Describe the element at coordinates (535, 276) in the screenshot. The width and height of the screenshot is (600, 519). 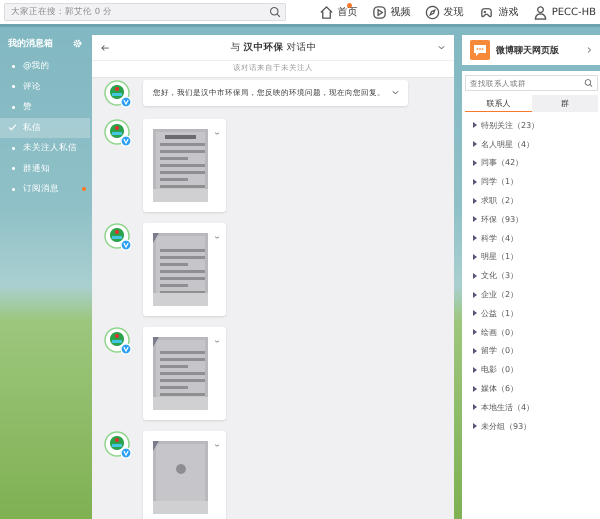
I see `contact-group: 文化（3）` at that location.